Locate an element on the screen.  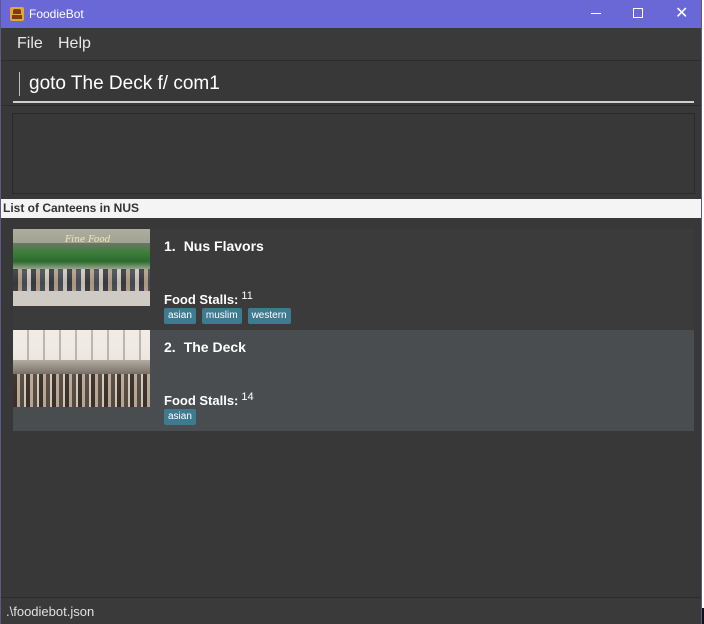
canteen-index: 1. is located at coordinates (170, 246).